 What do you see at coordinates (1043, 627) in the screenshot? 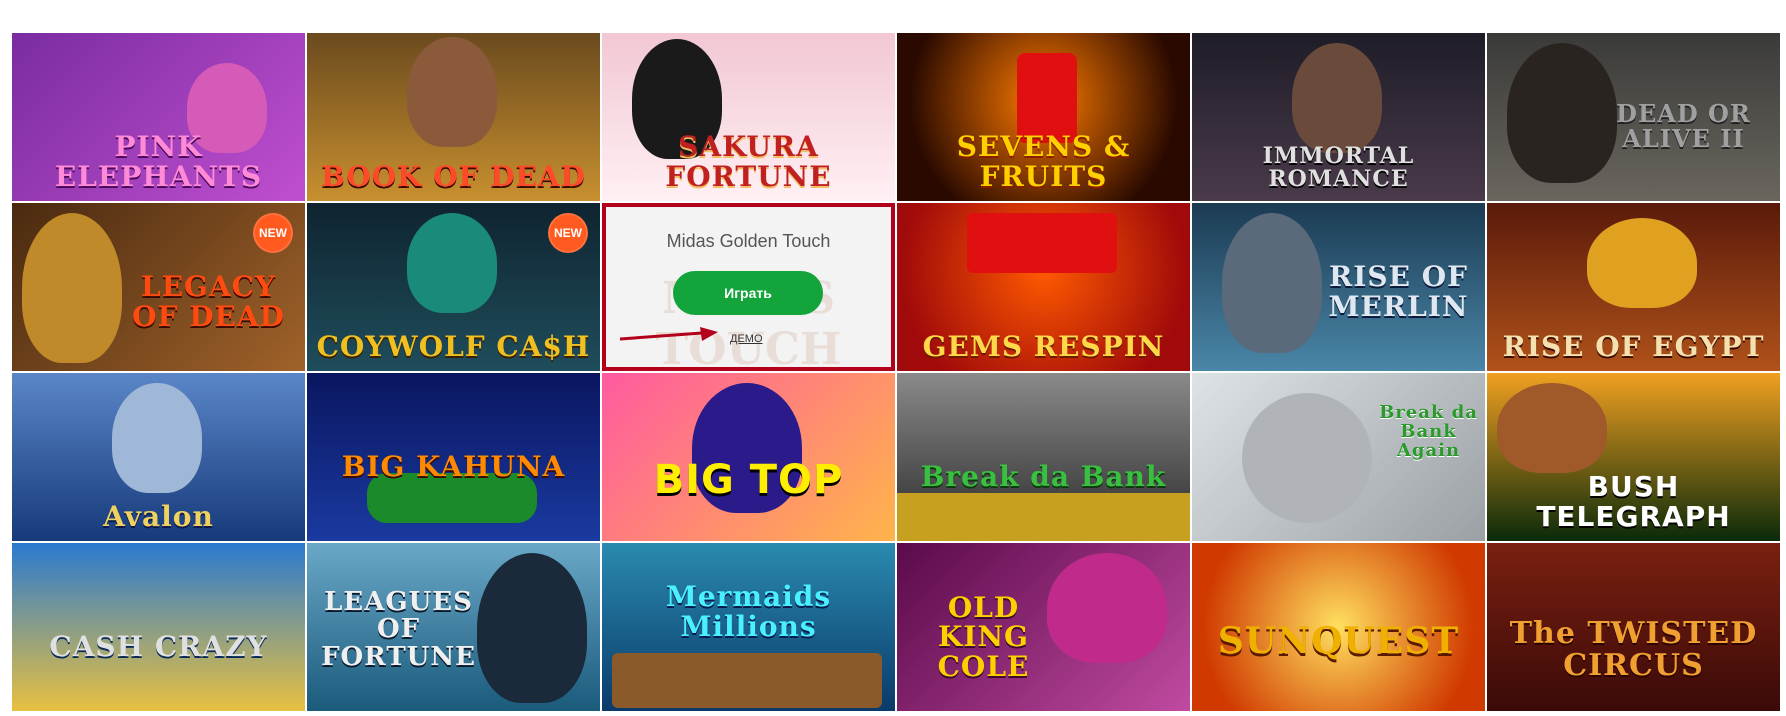
I see `game-tile-old-king-cole: OLD KING COLE` at bounding box center [1043, 627].